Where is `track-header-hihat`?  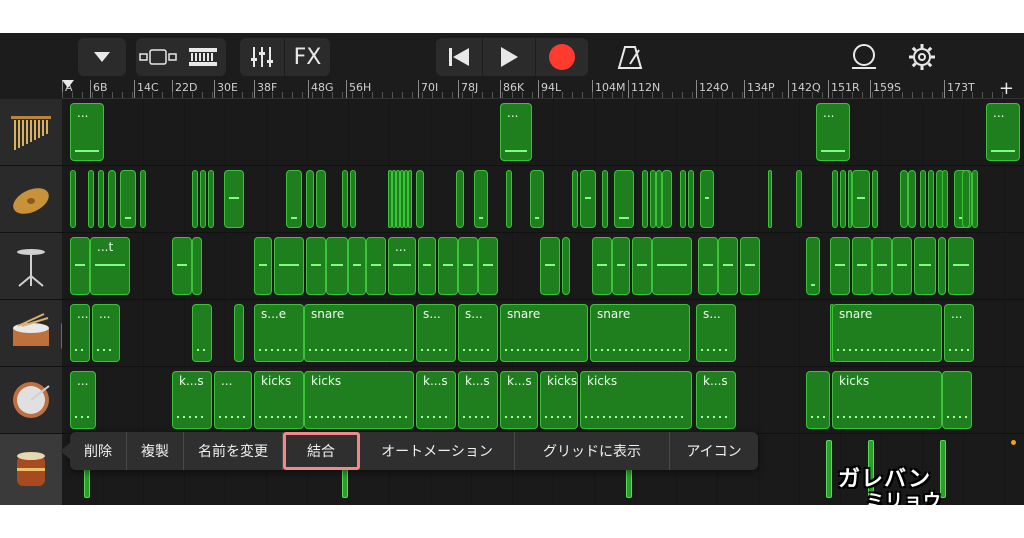
track-header-hihat is located at coordinates (31, 266).